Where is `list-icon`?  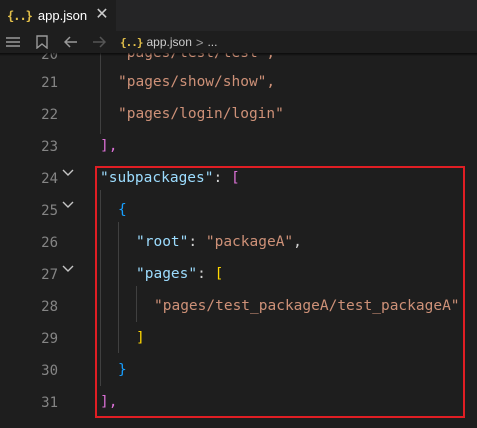 list-icon is located at coordinates (13, 42).